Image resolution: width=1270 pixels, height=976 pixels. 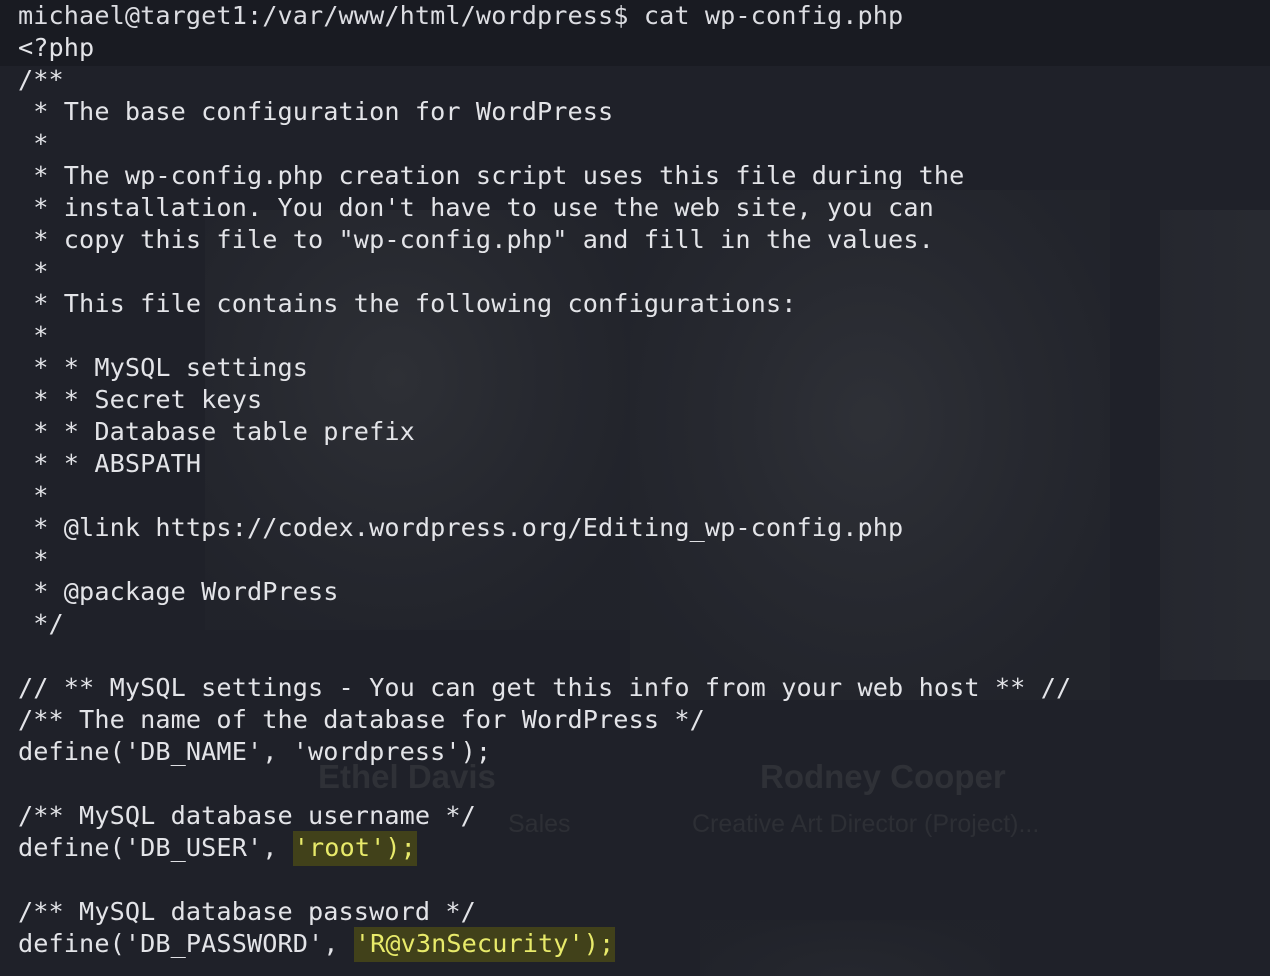 What do you see at coordinates (163, 367) in the screenshot?
I see `code-line: * * MySQL settings` at bounding box center [163, 367].